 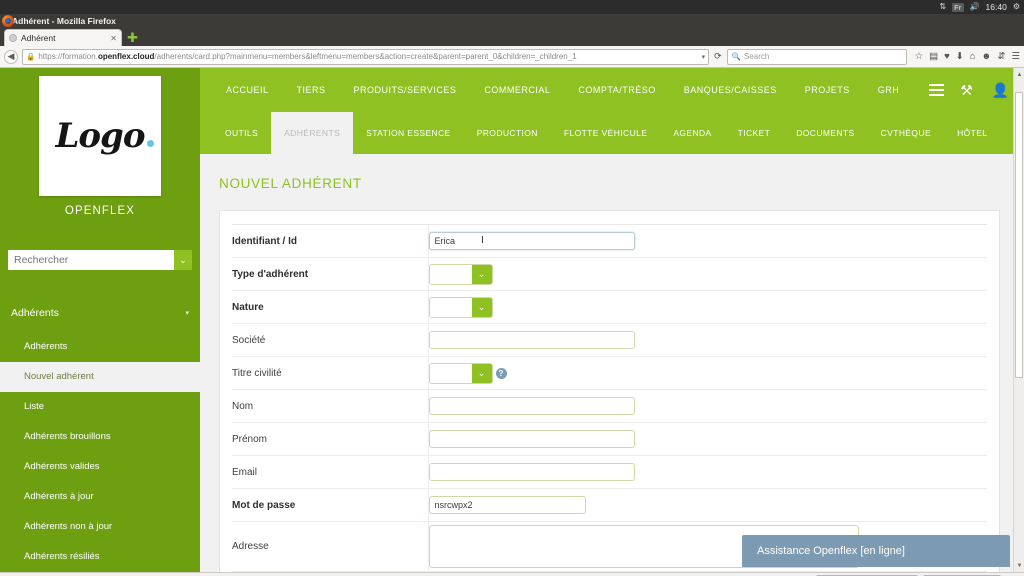 I want to click on sidebar-item-label: Adhérents à jour, so click(x=59, y=497).